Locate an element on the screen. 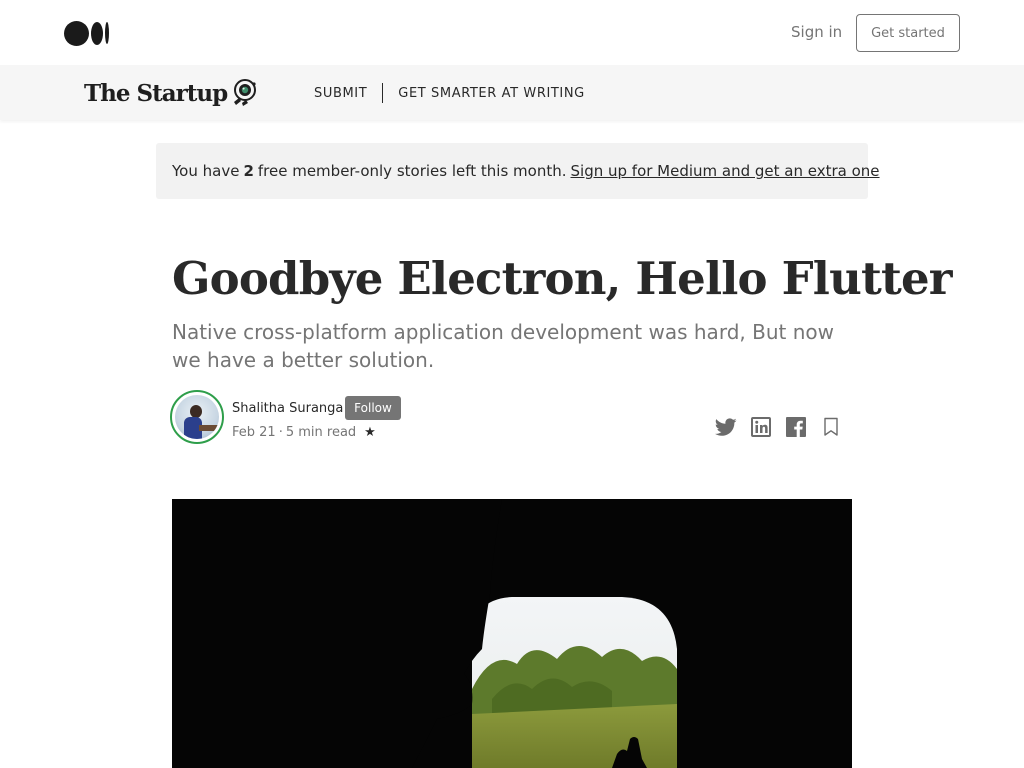 Image resolution: width=1024 pixels, height=768 pixels. facebook-icon is located at coordinates (796, 427).